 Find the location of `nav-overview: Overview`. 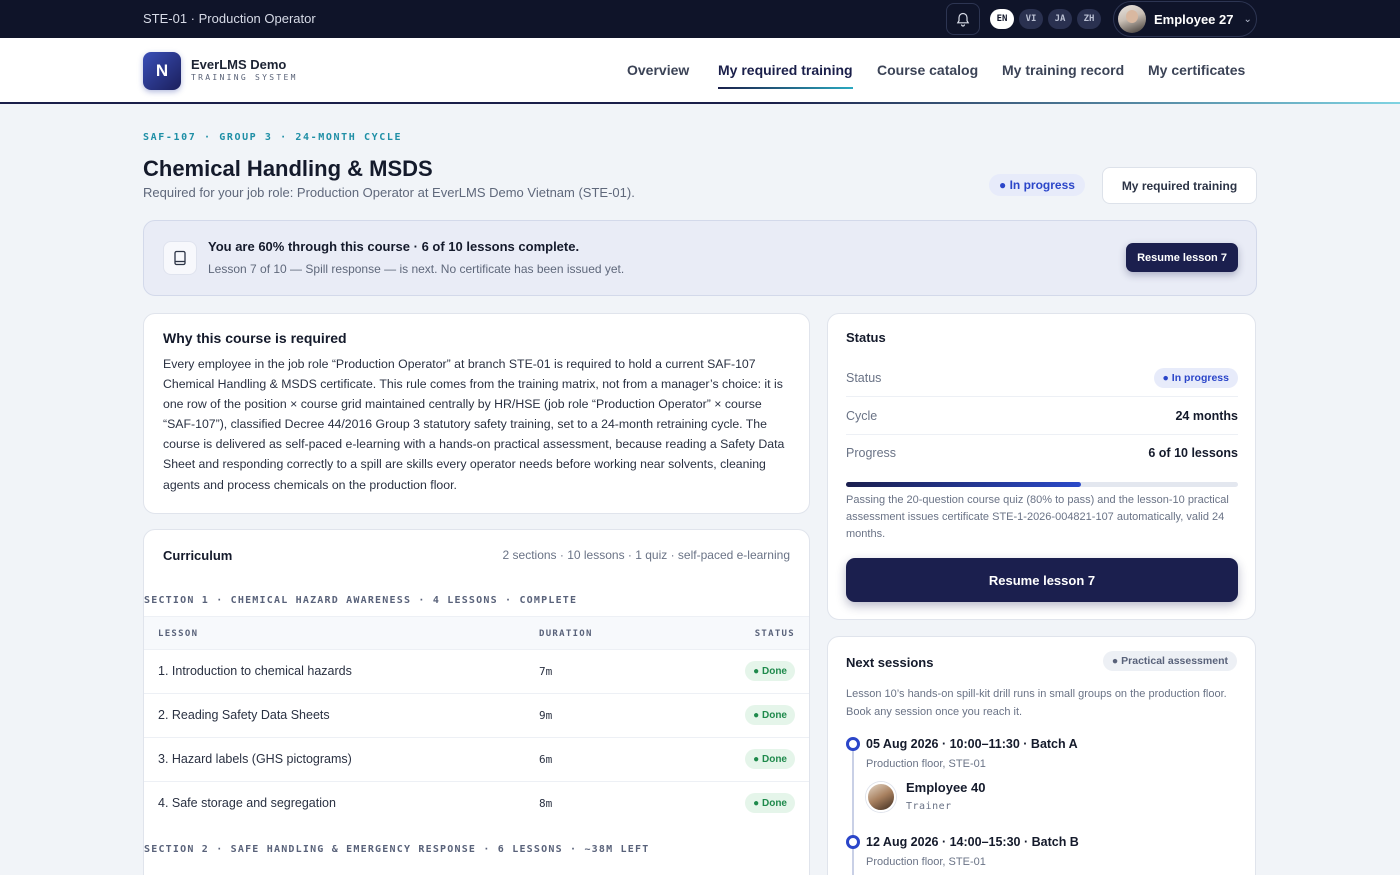

nav-overview: Overview is located at coordinates (658, 70).